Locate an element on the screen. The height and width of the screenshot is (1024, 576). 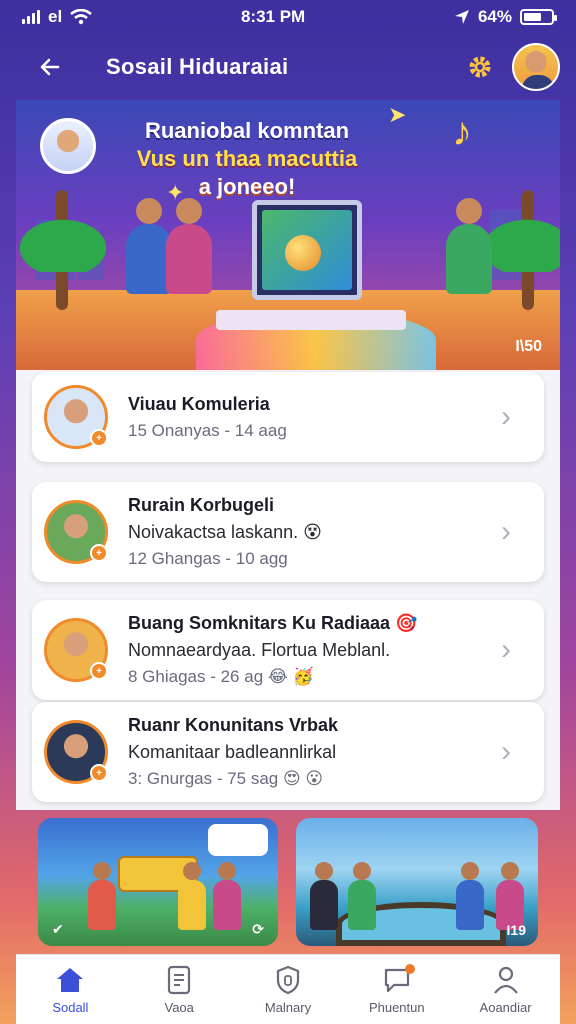
thumbnail-badge: I19 is located at coordinates (516, 930).